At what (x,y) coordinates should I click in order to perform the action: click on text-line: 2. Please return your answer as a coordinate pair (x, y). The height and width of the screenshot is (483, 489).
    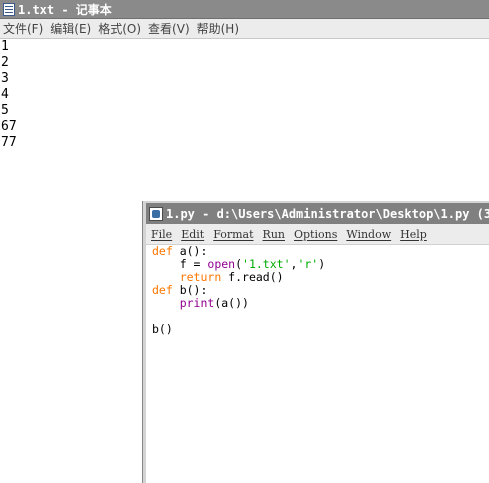
    Looking at the image, I should click on (5, 62).